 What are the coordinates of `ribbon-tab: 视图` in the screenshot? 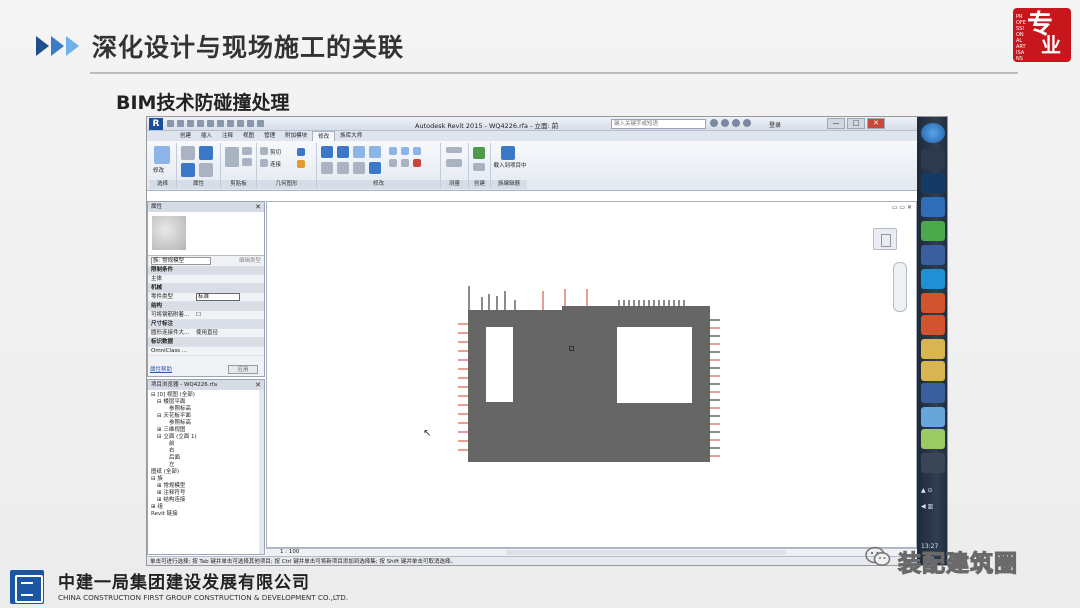 It's located at (248, 136).